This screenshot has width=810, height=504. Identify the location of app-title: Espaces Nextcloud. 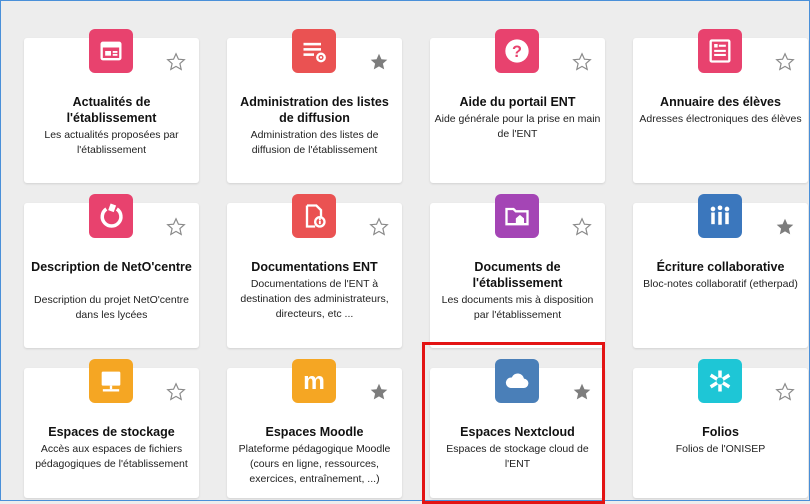
(517, 432).